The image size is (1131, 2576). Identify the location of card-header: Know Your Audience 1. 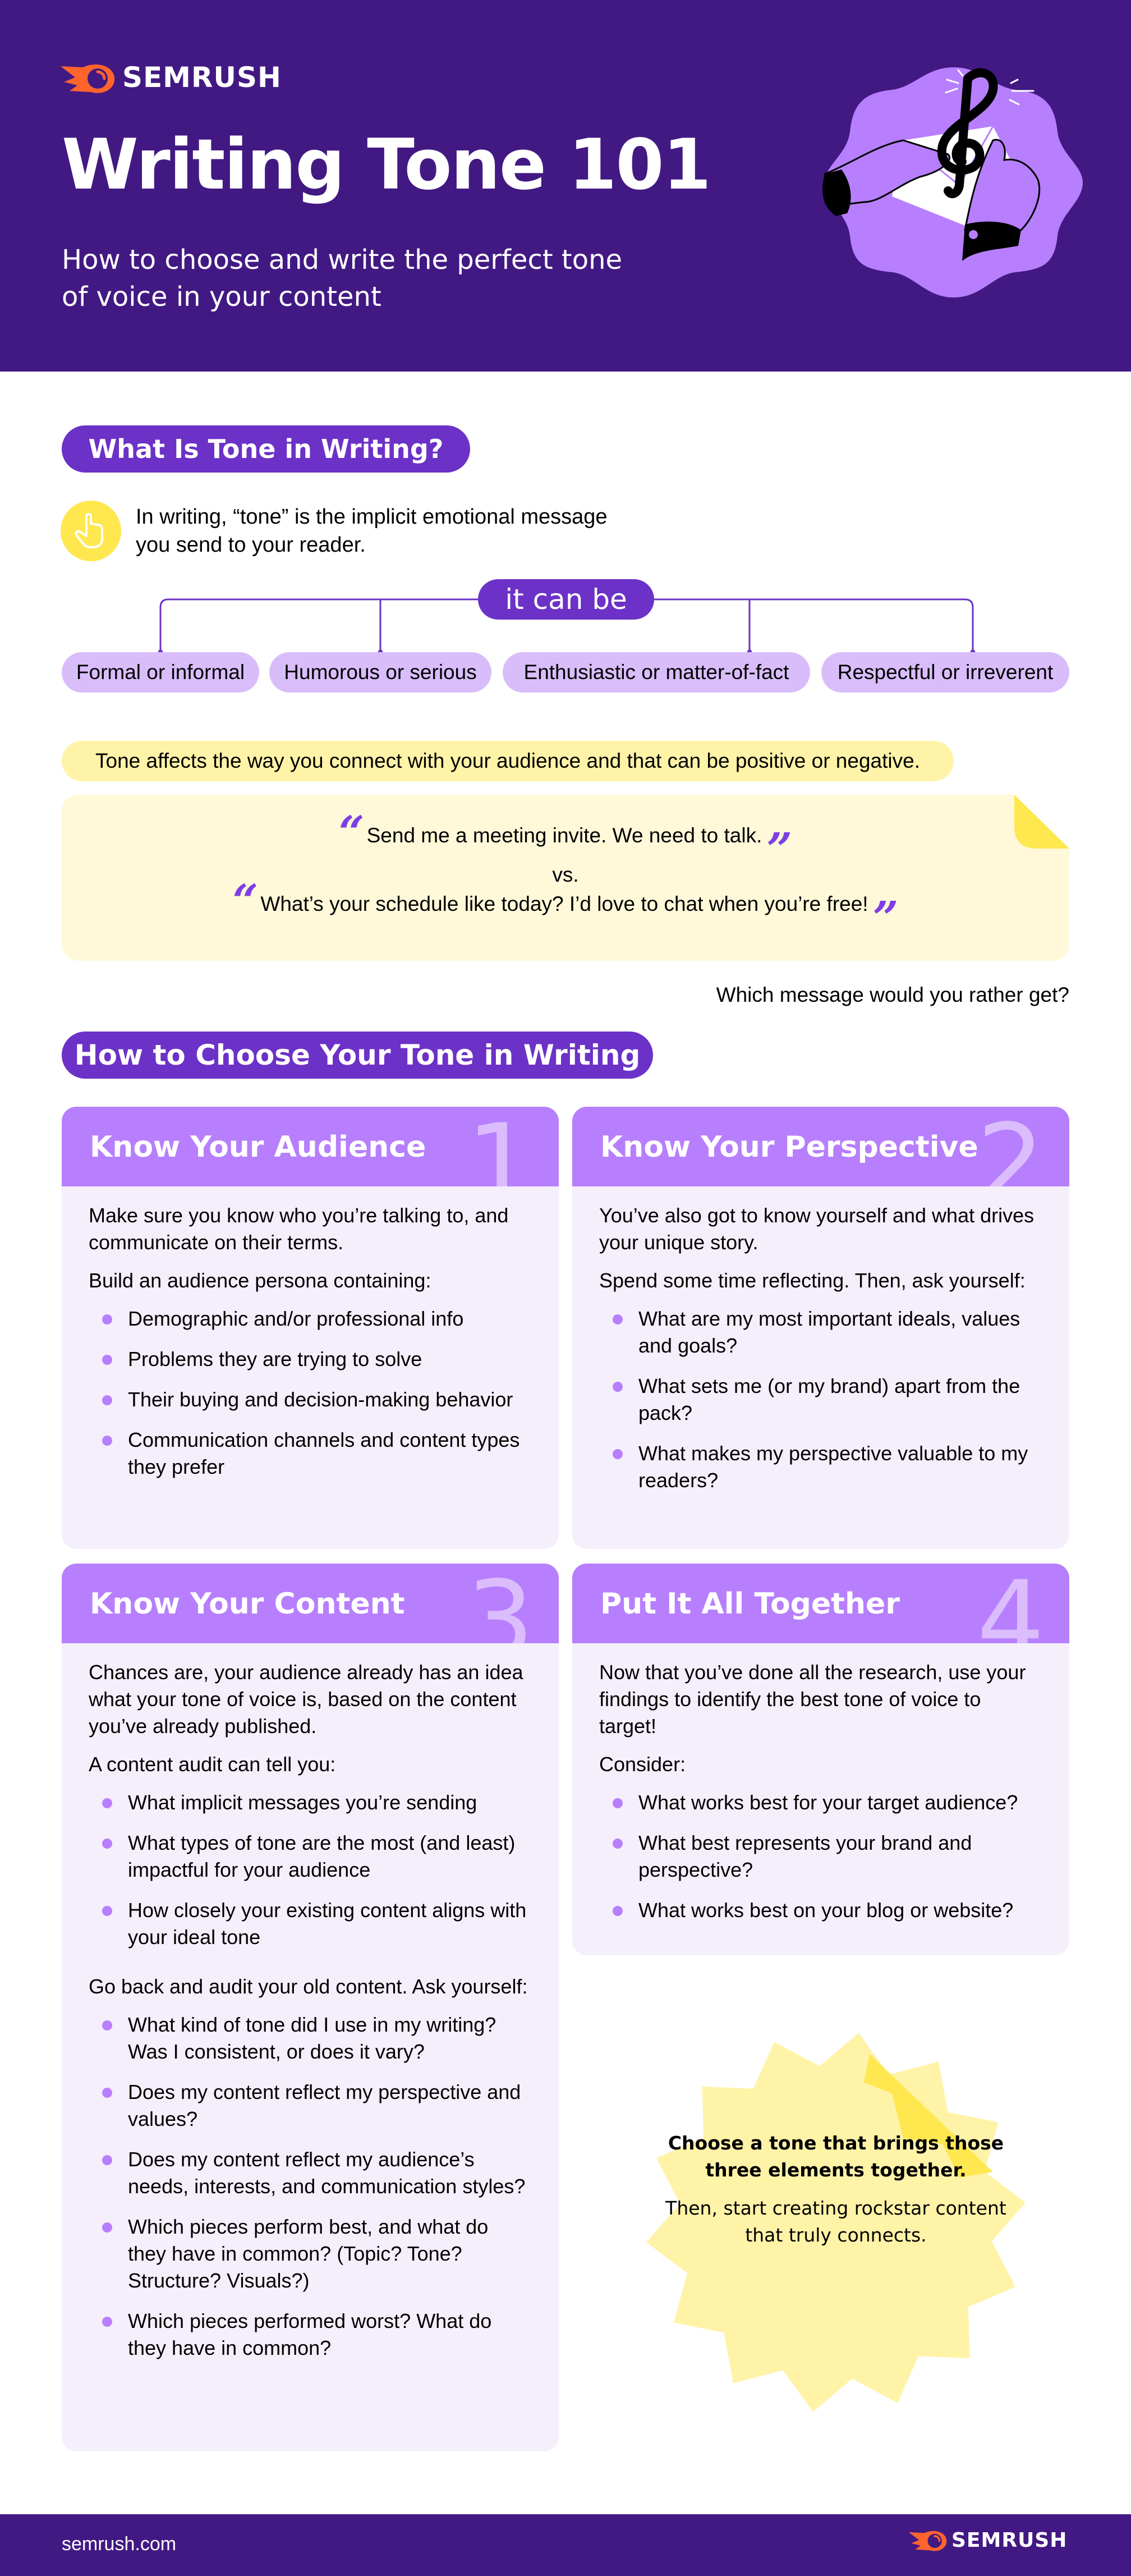
(310, 1146).